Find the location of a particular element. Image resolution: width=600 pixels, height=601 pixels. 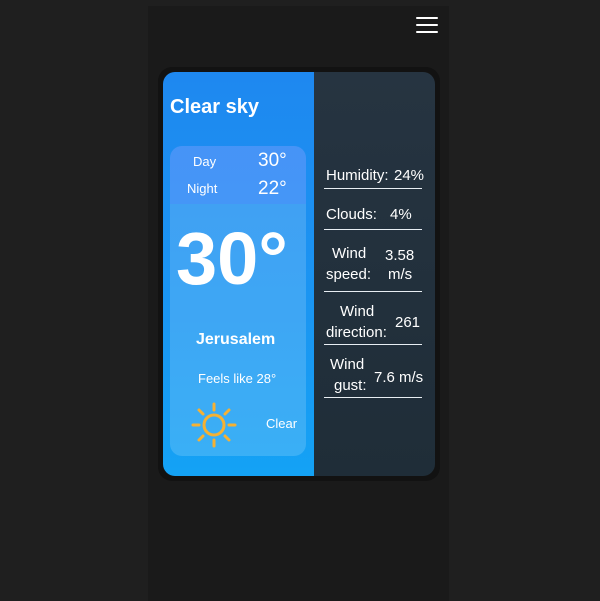

clouds-value: 4% is located at coordinates (401, 214).